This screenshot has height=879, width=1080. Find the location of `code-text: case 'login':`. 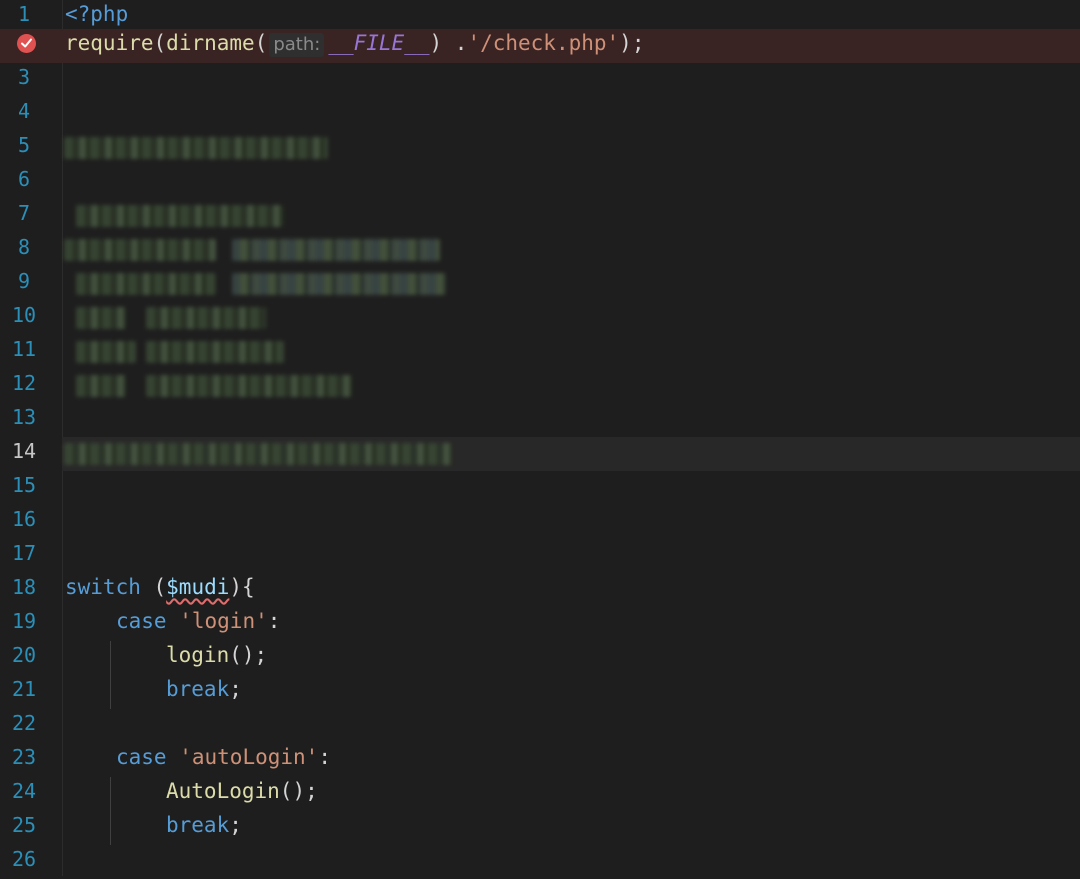

code-text: case 'login': is located at coordinates (198, 624).